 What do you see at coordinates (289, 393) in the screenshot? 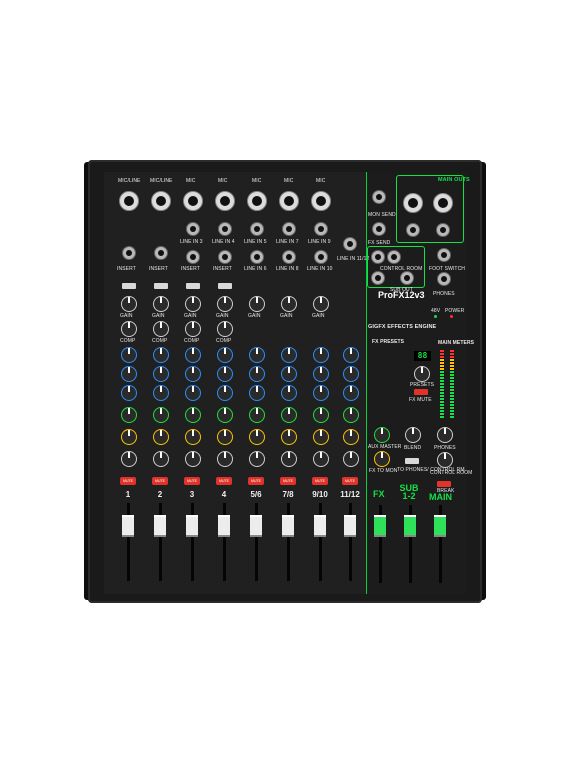
I see `channel-7-8-eq-low-knob` at bounding box center [289, 393].